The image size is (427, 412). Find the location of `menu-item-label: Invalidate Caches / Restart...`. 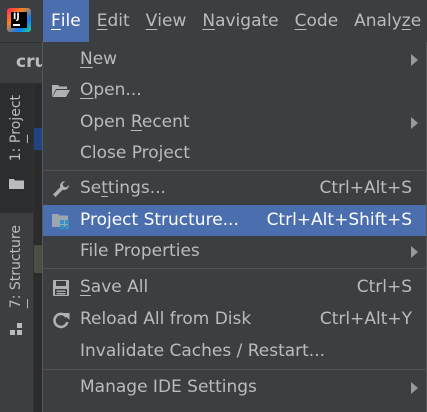

menu-item-label: Invalidate Caches / Restart... is located at coordinates (203, 351).